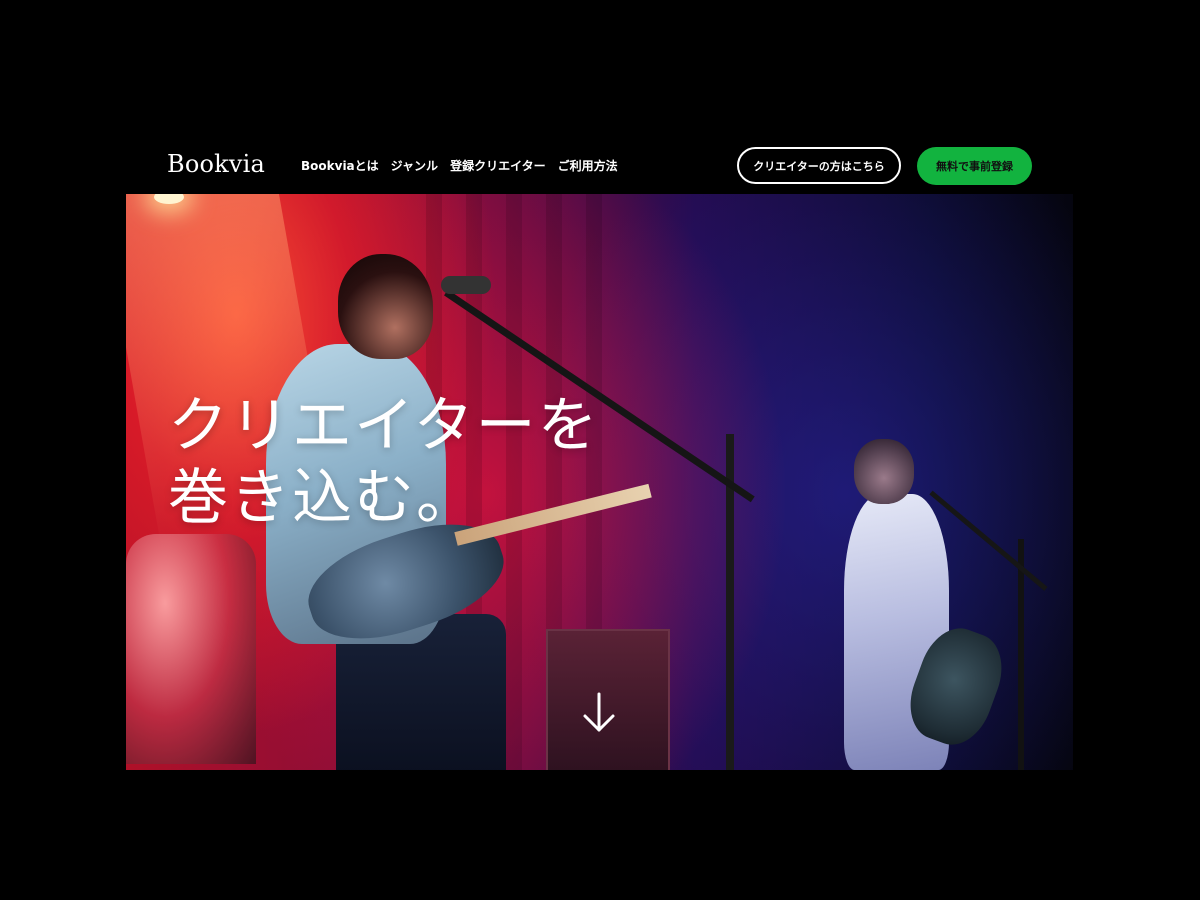  I want to click on hero-headline-line-2: 巻き込む。, so click(323, 498).